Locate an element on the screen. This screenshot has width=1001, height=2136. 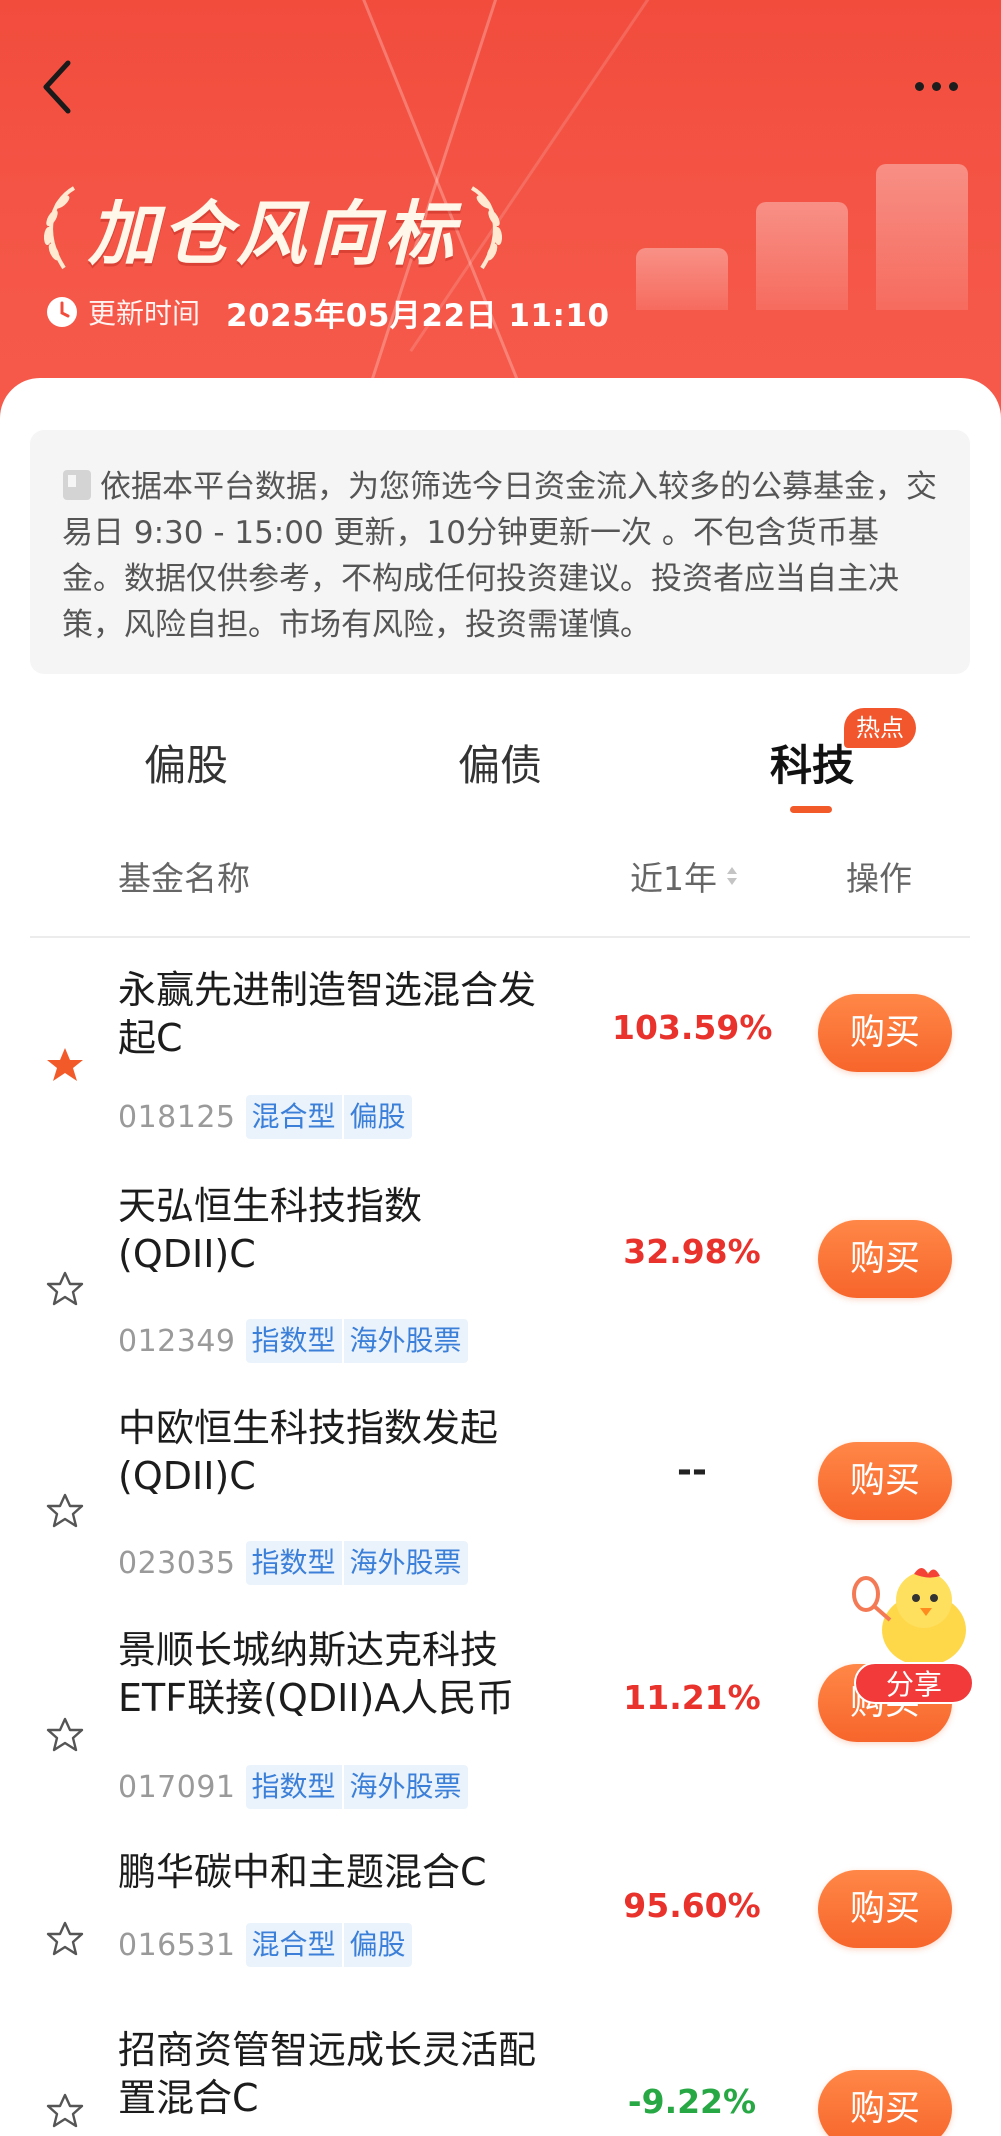
category-tabs: 偏股 偏债 科技 热点 is located at coordinates (500, 763).